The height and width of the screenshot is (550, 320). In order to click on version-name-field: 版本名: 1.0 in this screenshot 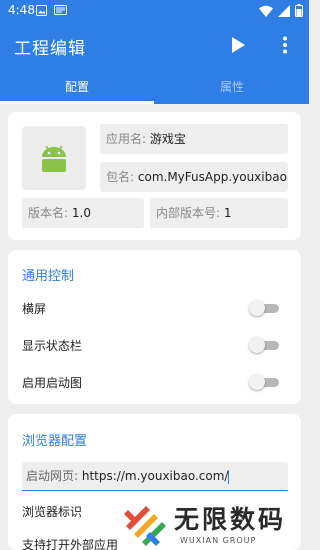, I will do `click(83, 213)`.